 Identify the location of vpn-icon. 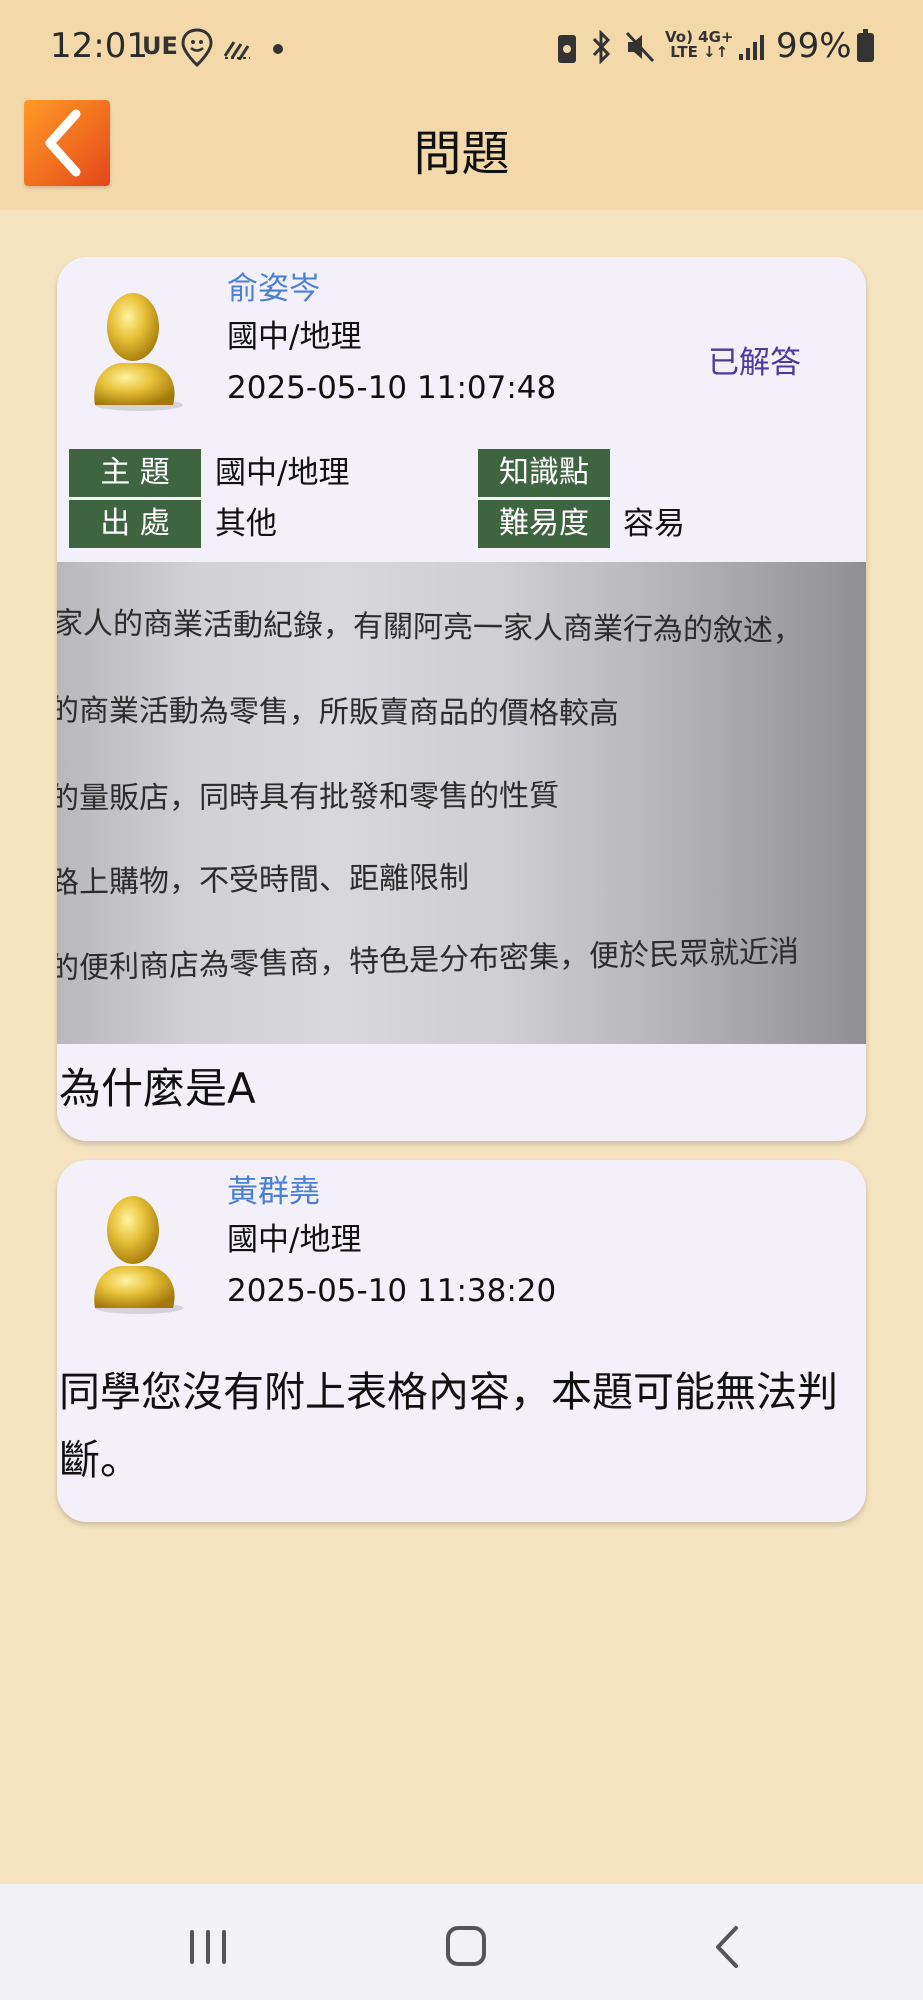
(567, 49).